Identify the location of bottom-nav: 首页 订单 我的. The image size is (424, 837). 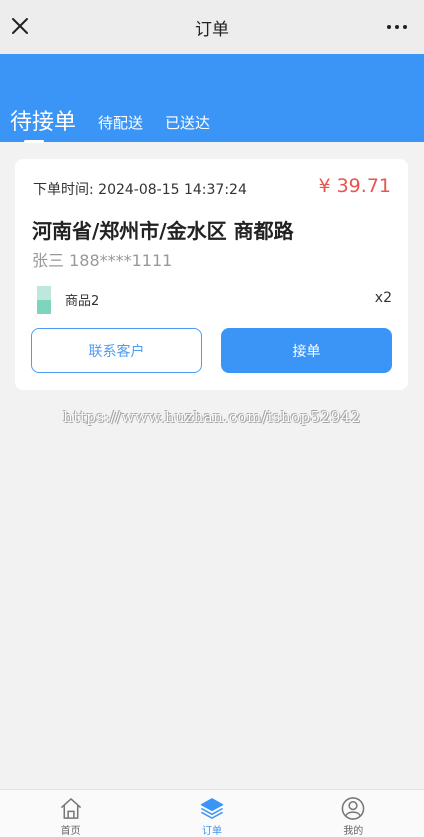
(212, 813).